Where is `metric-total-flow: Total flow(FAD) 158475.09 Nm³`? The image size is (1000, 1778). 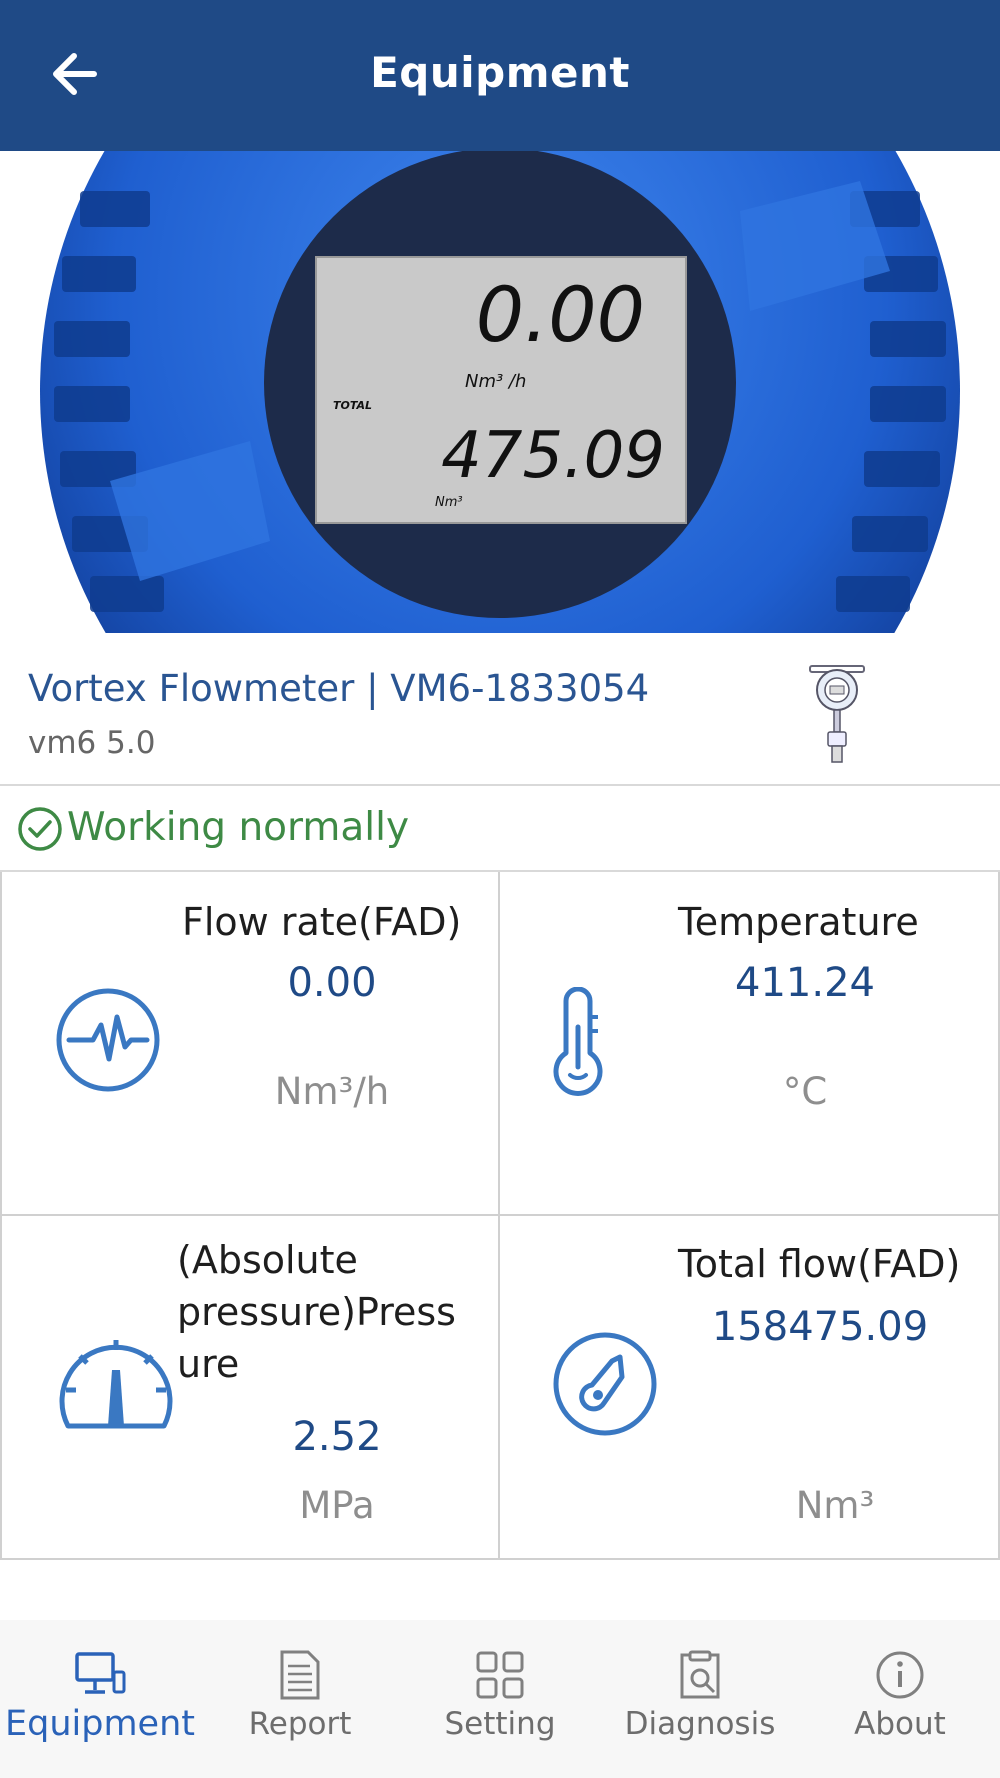
metric-total-flow: Total flow(FAD) 158475.09 Nm³ is located at coordinates (750, 1388).